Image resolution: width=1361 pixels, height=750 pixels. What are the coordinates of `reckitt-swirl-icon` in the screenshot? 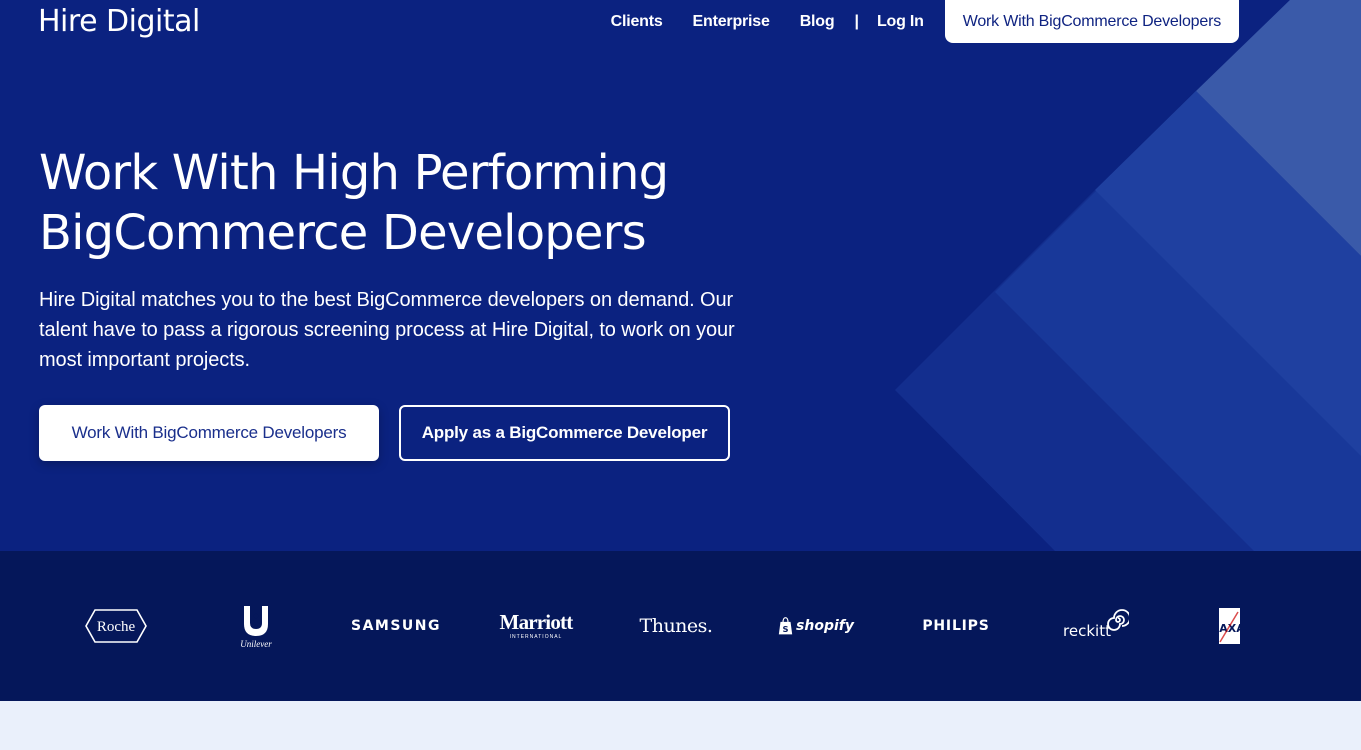 It's located at (1118, 620).